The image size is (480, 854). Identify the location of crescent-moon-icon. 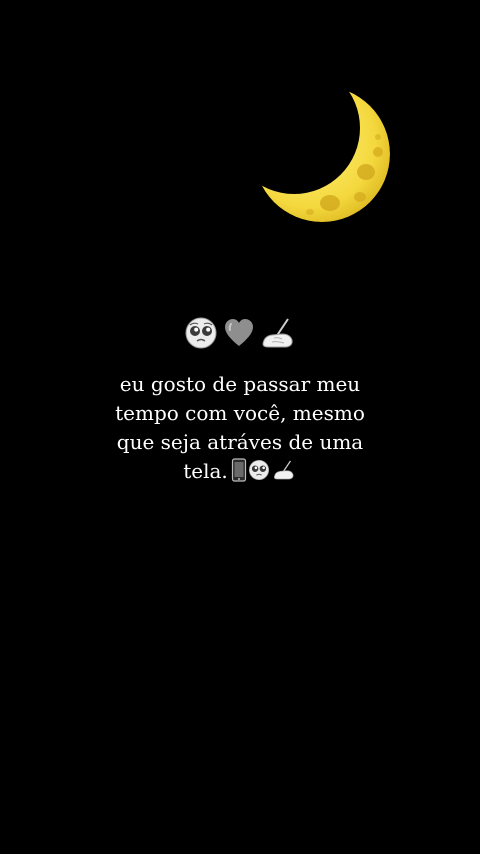
(322, 154).